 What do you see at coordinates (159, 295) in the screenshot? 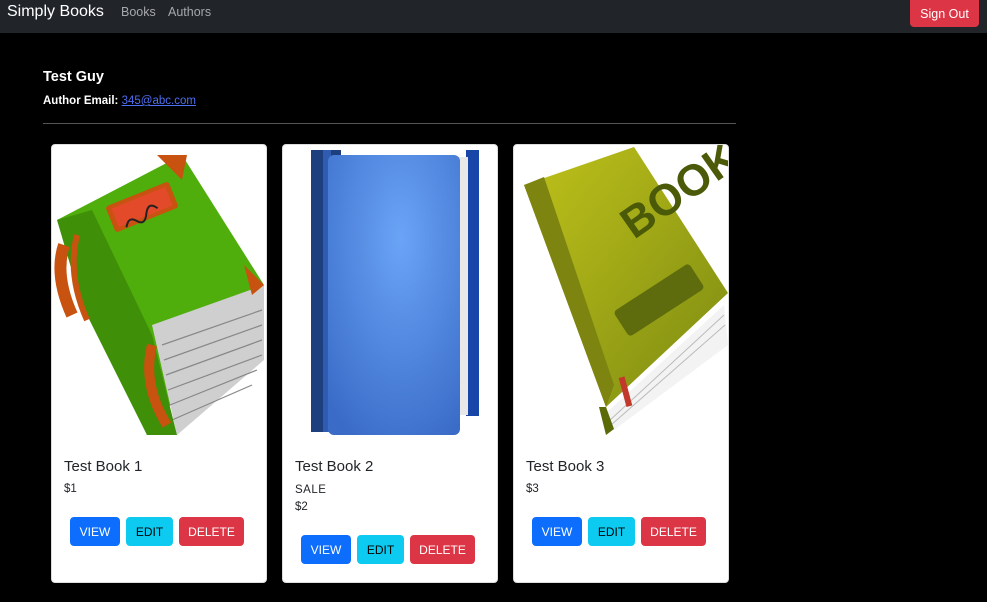
I see `green-book-icon` at bounding box center [159, 295].